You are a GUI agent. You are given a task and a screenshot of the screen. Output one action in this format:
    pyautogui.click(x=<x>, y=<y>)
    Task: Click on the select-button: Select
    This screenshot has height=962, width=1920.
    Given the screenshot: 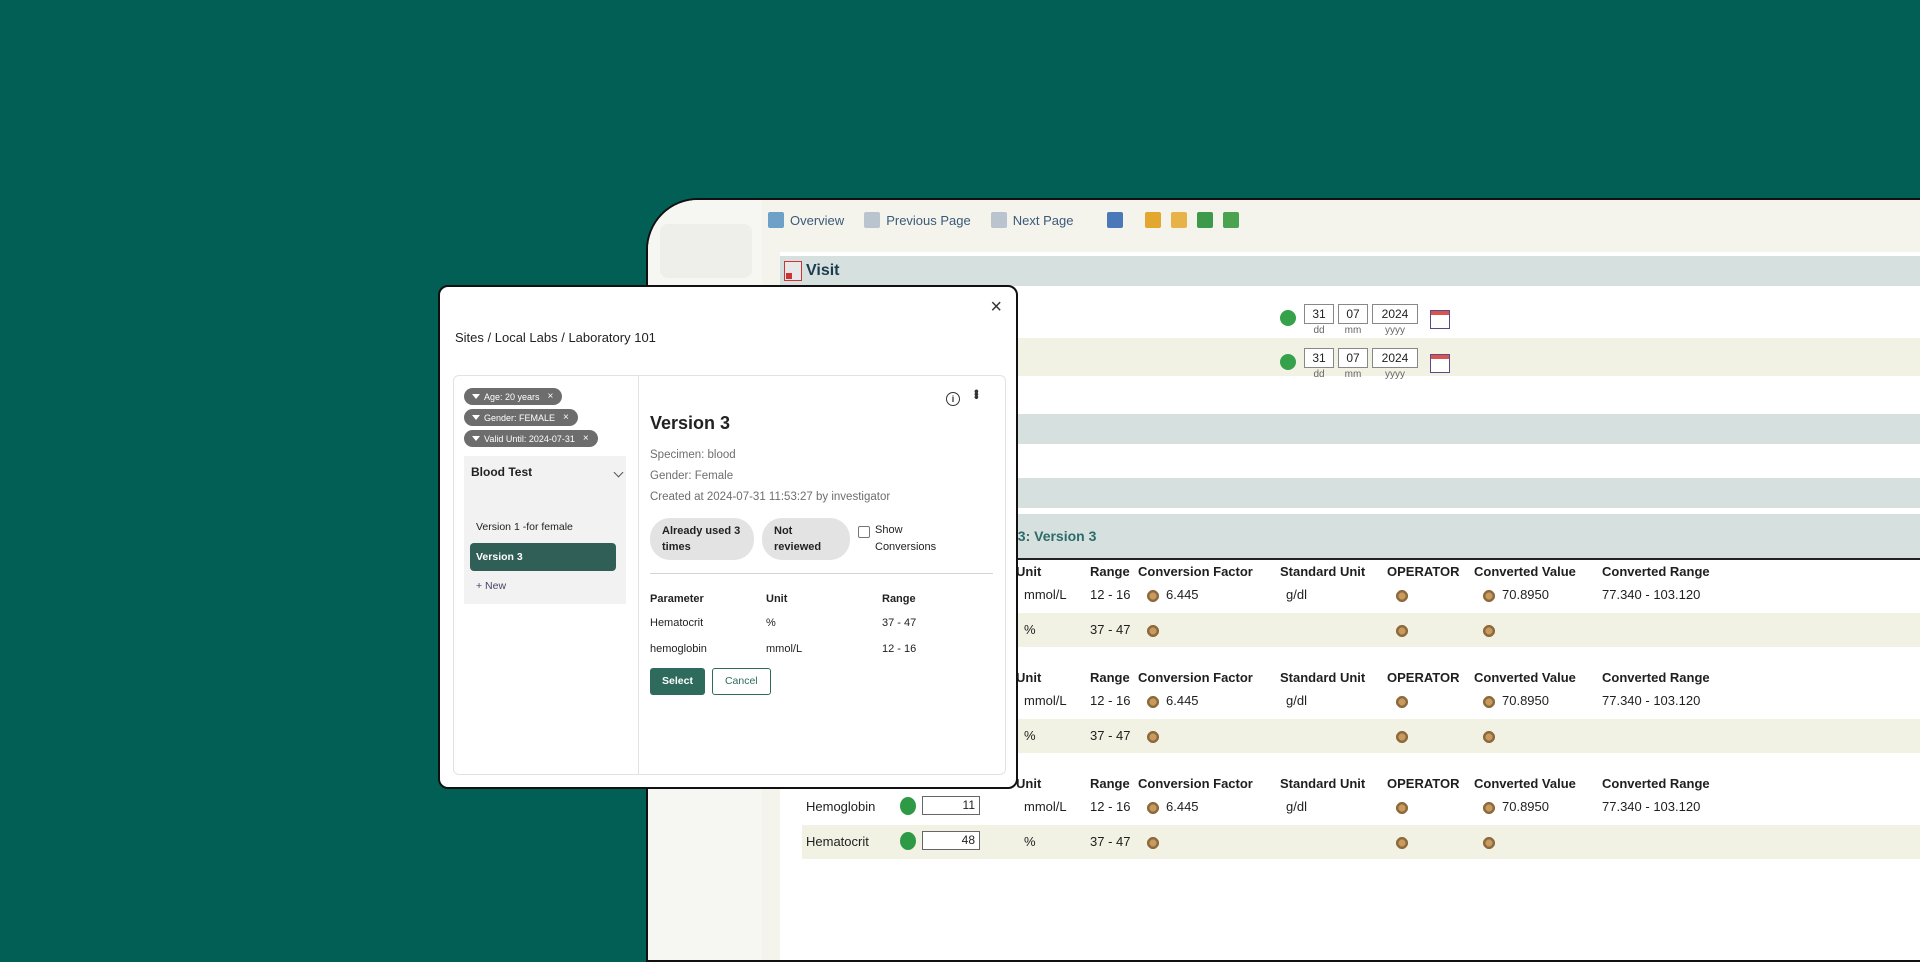 What is the action you would take?
    pyautogui.click(x=677, y=681)
    